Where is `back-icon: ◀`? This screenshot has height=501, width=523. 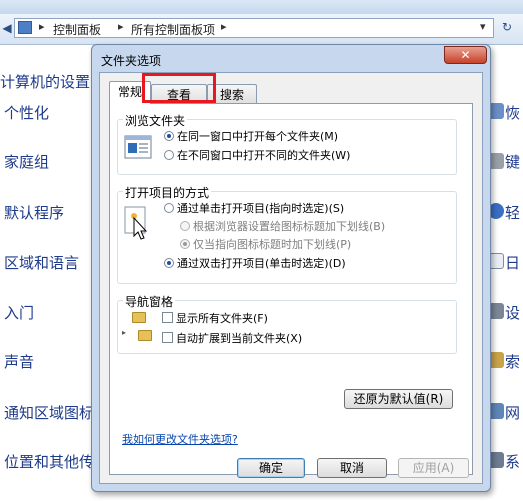 back-icon: ◀ is located at coordinates (7, 28).